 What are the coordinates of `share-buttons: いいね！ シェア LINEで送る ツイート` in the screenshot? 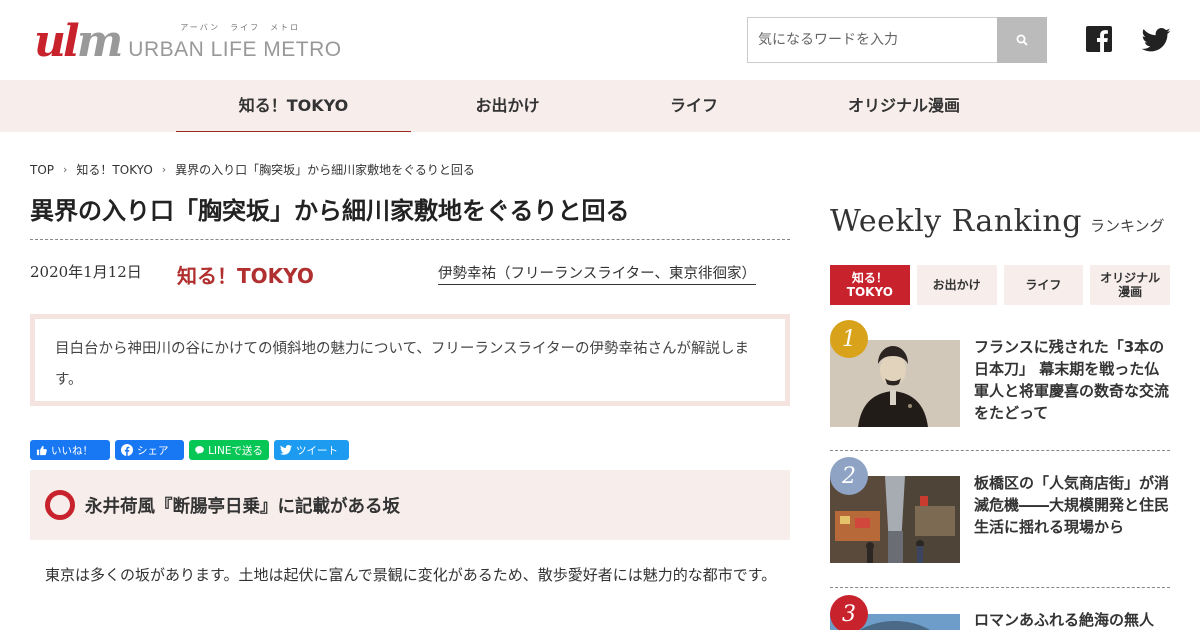 It's located at (189, 450).